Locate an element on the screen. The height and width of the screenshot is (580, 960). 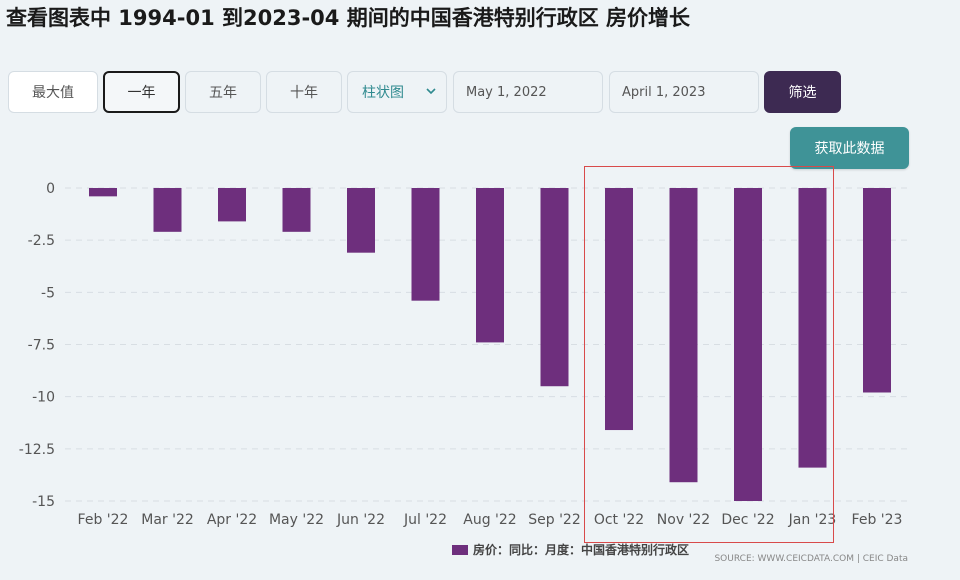
y-tick-label: -7.5 is located at coordinates (41, 346).